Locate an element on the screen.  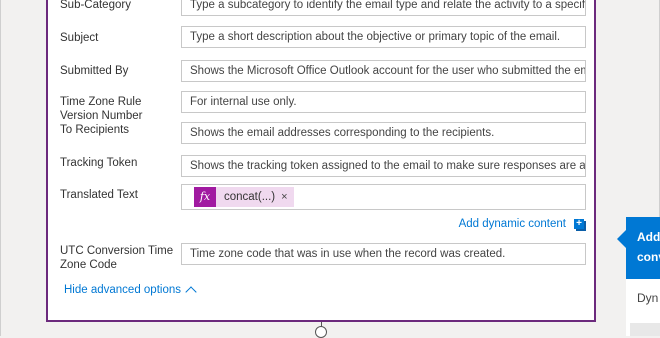
hide-advanced-options-link: Hide advanced options is located at coordinates (130, 290).